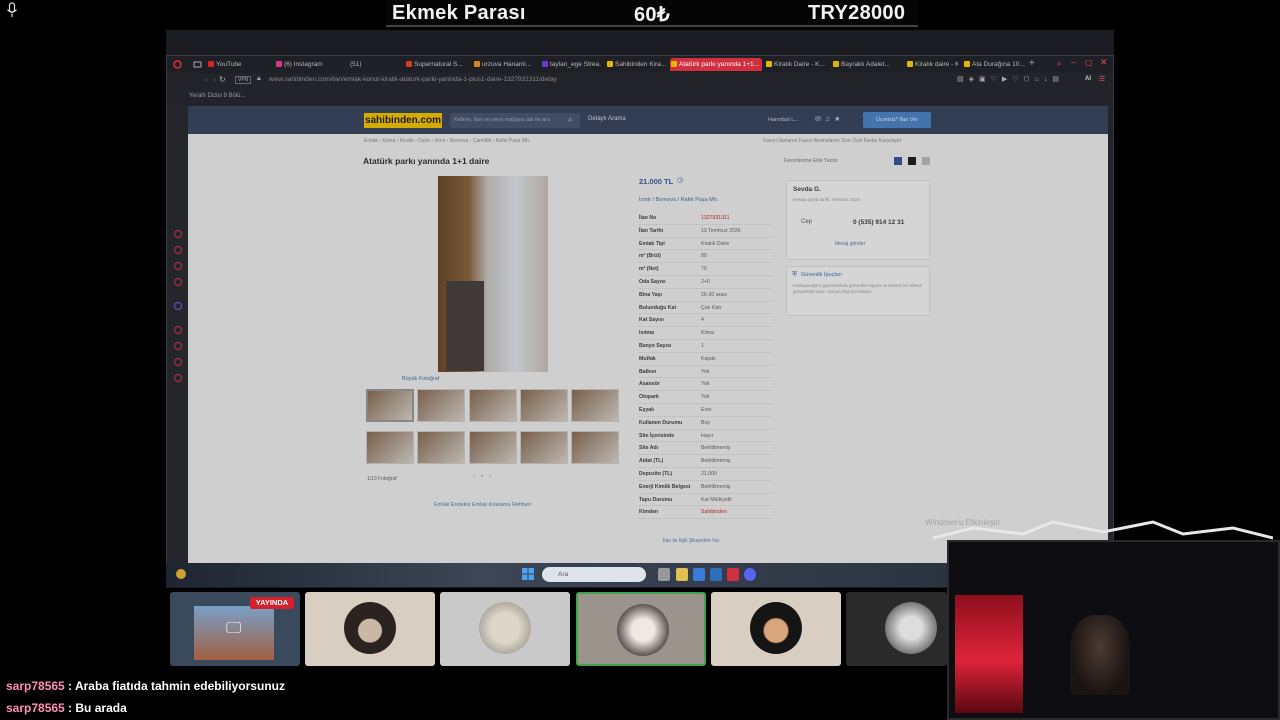 This screenshot has width=1280, height=720. I want to click on participant-tile-speaking, so click(641, 629).